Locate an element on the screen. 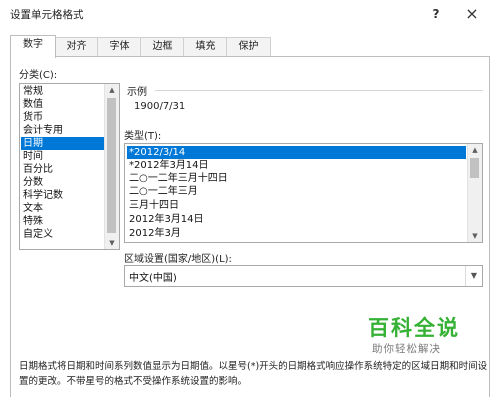 The height and width of the screenshot is (397, 500). help-button: ? is located at coordinates (436, 14).